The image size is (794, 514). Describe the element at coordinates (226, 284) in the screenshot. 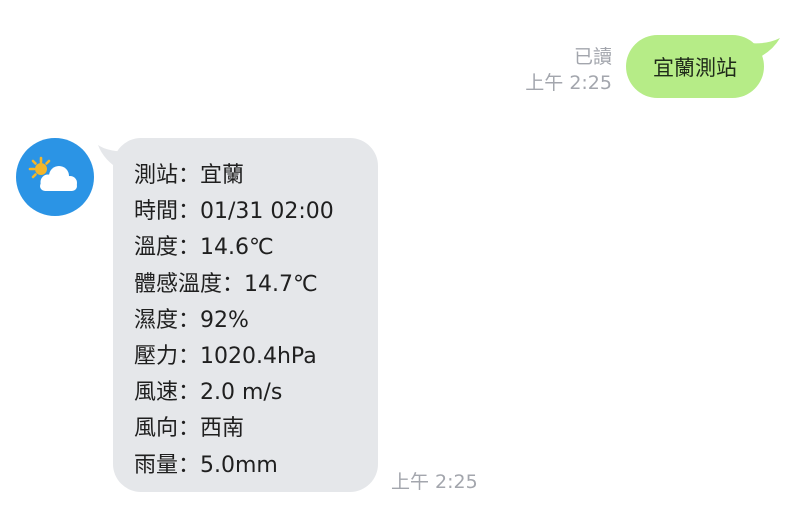

I see `apparent-temperature-line: 體感溫度：14.7℃` at that location.